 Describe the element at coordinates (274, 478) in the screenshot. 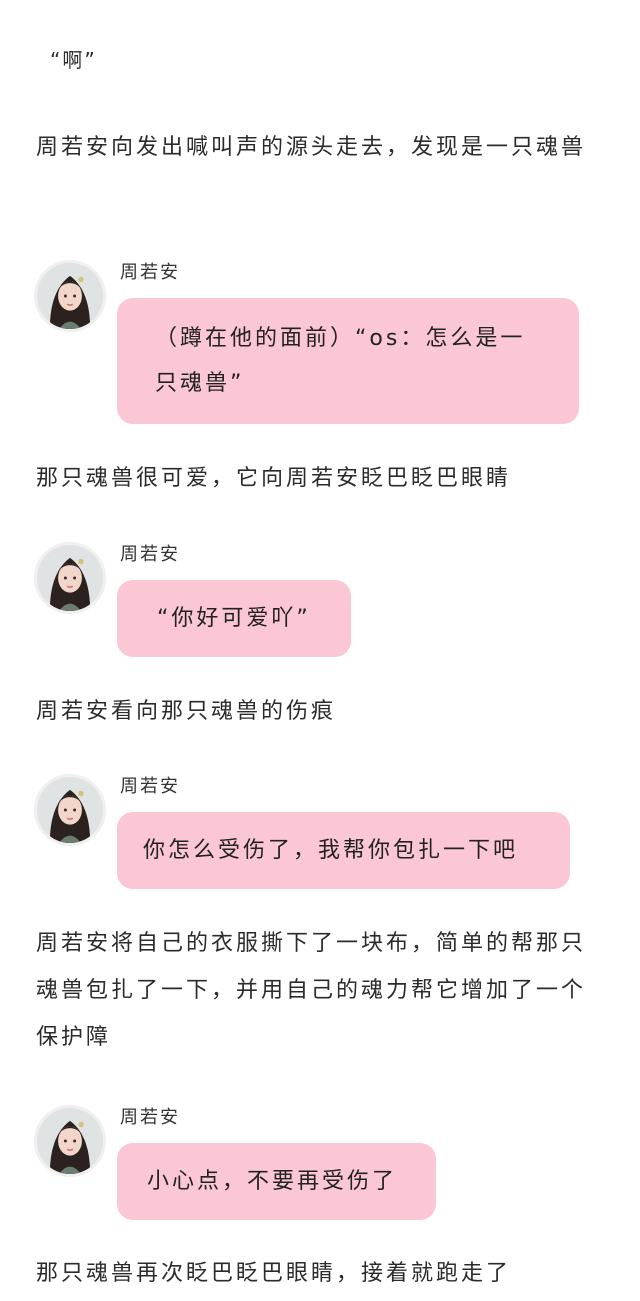

I see `narration-2: 那只魂兽很可爱，它向周若安眨巴眨巴眼睛` at that location.